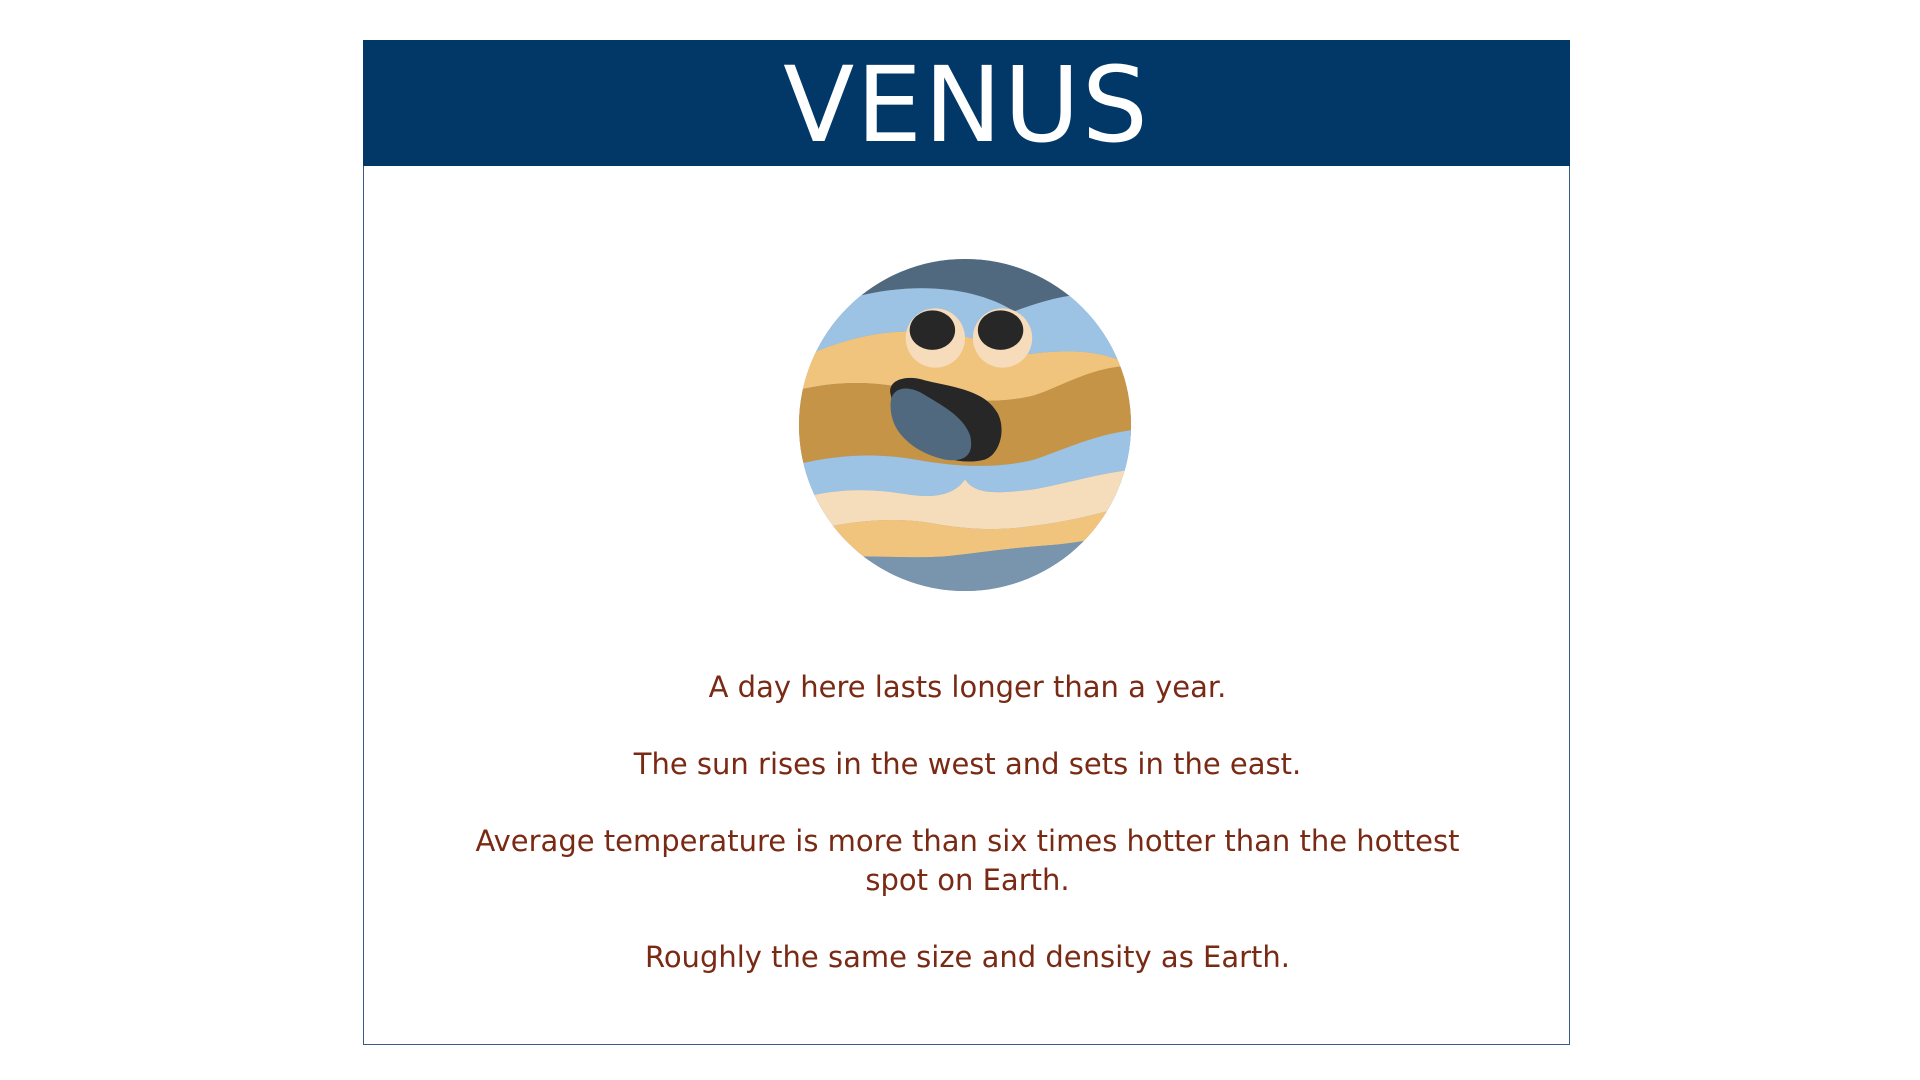  What do you see at coordinates (965, 425) in the screenshot?
I see `venus-planet-face-icon` at bounding box center [965, 425].